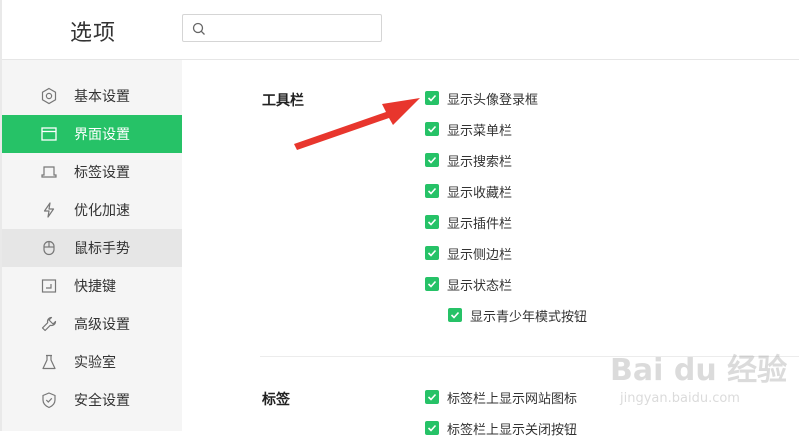 This screenshot has height=438, width=799. I want to click on search-icon, so click(198, 28).